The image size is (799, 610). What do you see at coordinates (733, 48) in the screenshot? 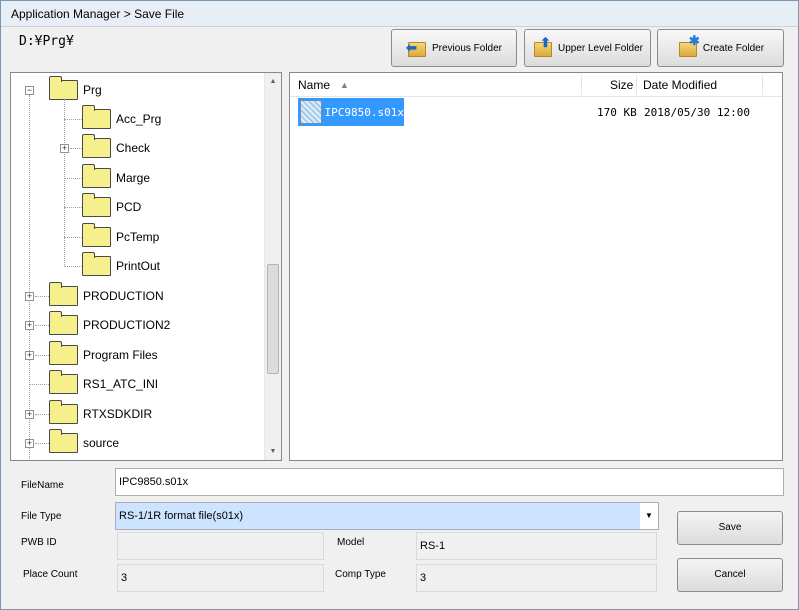
I see `create-folder-label: Create Folder` at bounding box center [733, 48].